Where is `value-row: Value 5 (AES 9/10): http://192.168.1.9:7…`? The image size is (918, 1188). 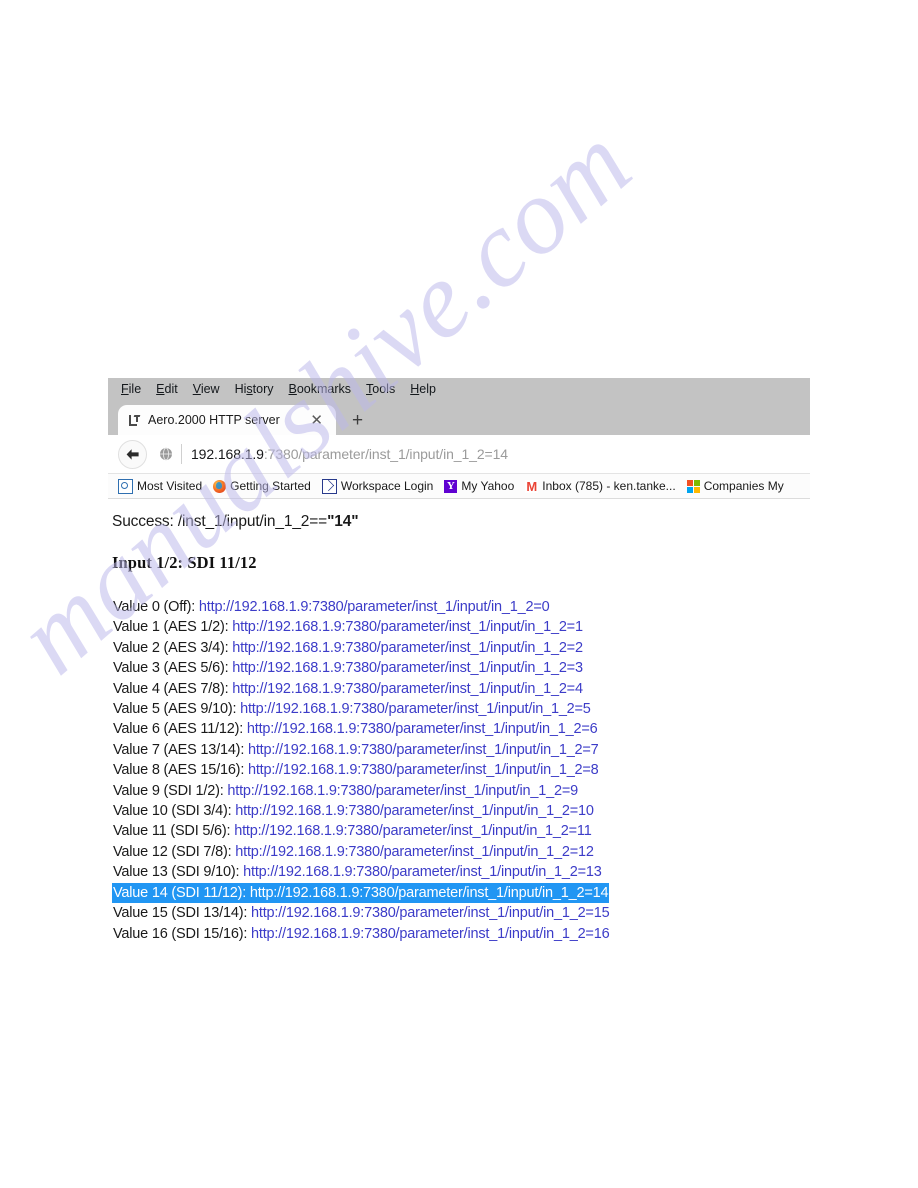 value-row: Value 5 (AES 9/10): http://192.168.1.9:7… is located at coordinates (352, 709).